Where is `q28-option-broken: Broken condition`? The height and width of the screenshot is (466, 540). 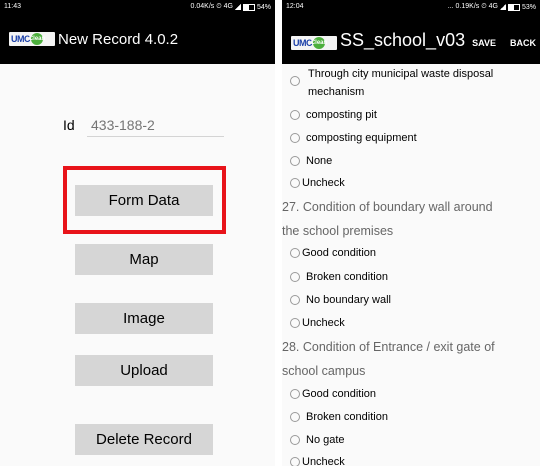
q28-option-broken: Broken condition is located at coordinates (339, 417).